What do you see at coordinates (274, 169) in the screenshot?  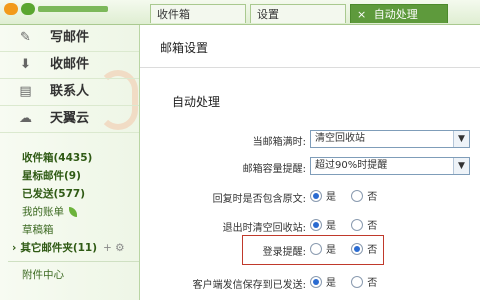 I see `capacity-reminder-label: 邮箱容量提醒:` at bounding box center [274, 169].